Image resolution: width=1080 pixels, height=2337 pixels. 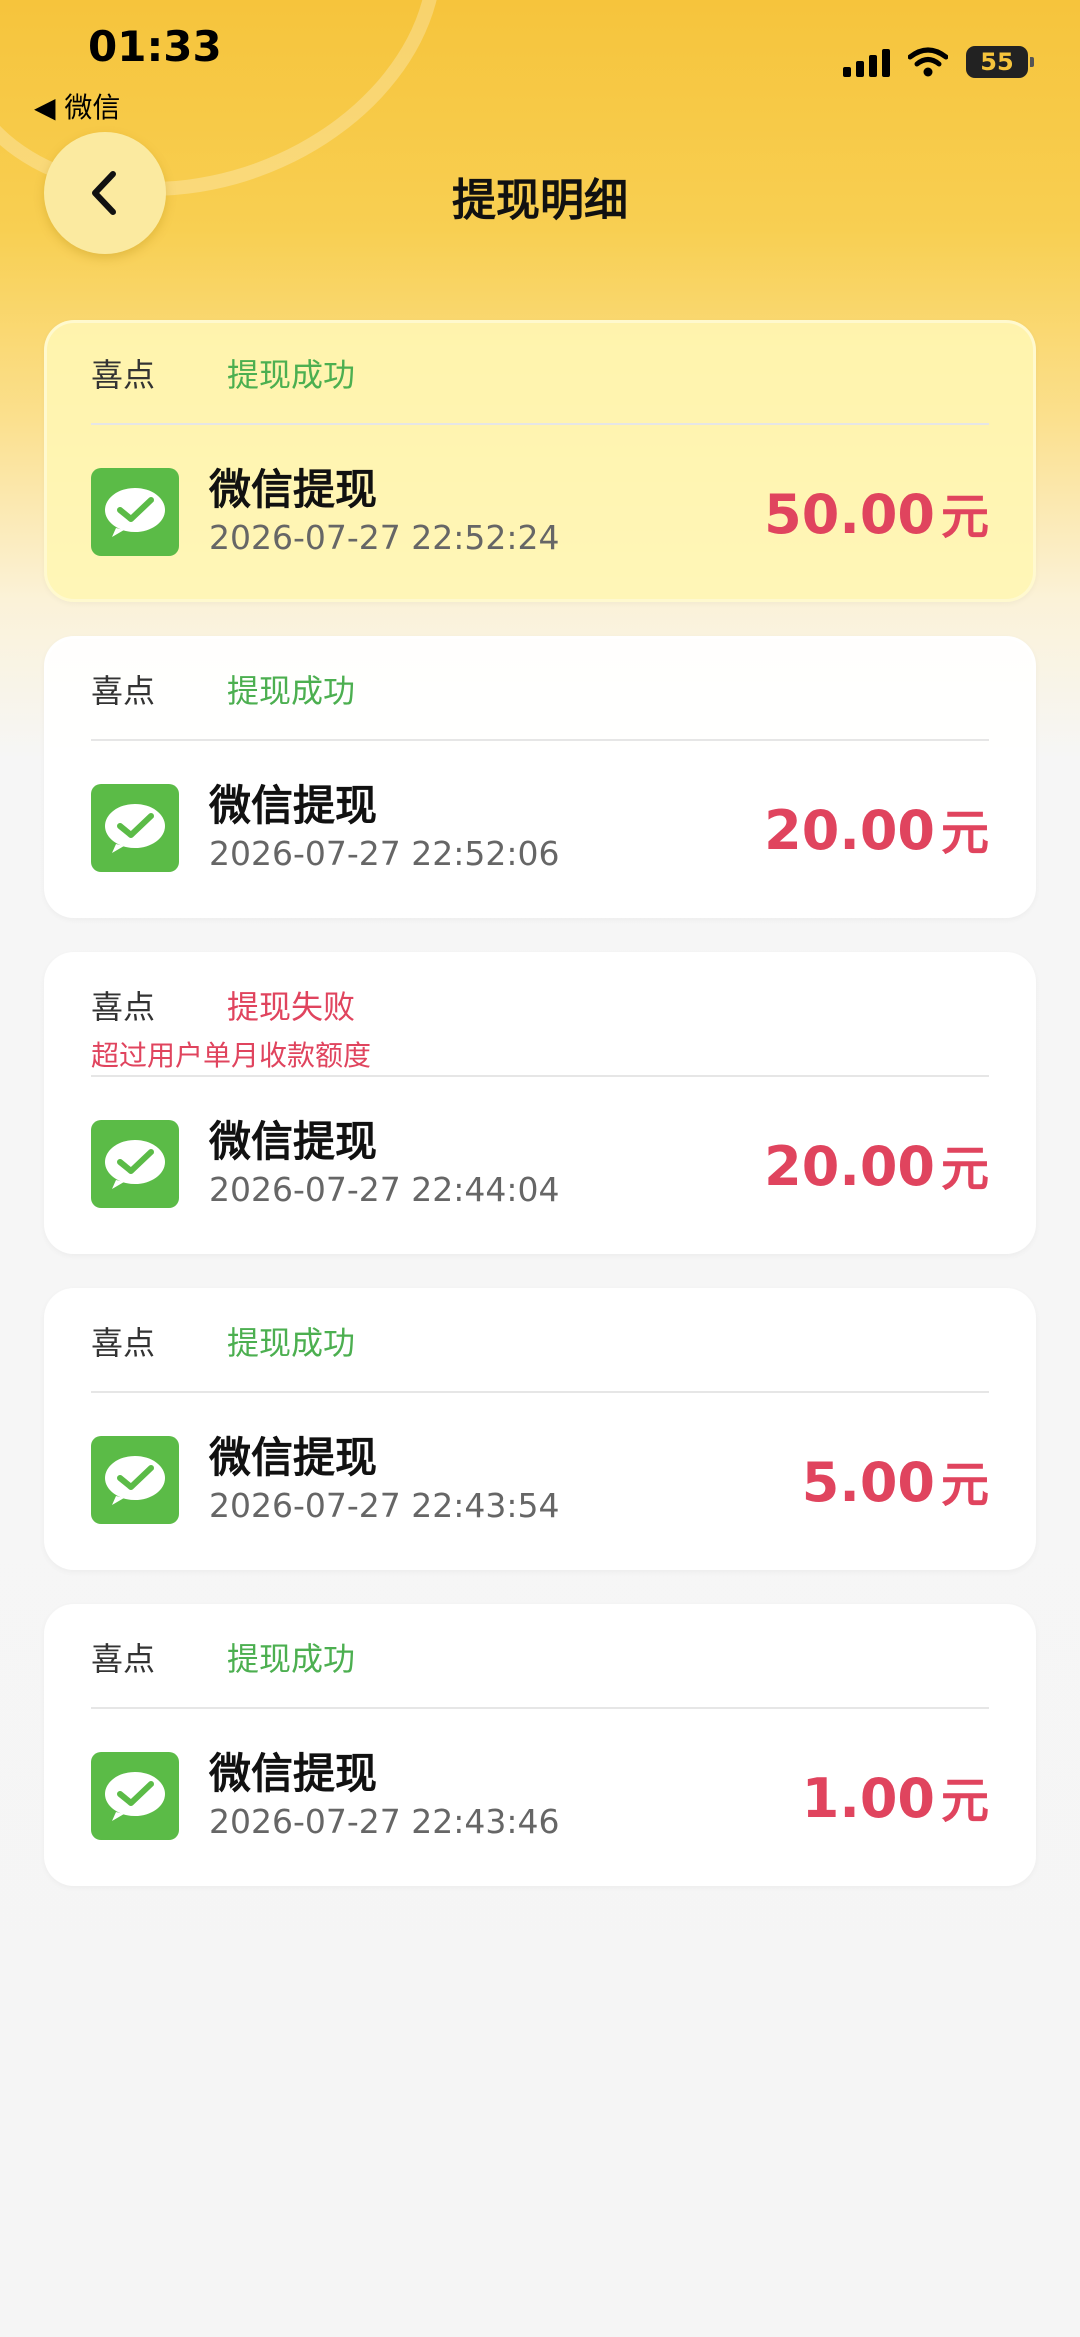 I want to click on record-body: 微信提现 2026-07-27 22:43:46 1.00 元, so click(x=540, y=1796).